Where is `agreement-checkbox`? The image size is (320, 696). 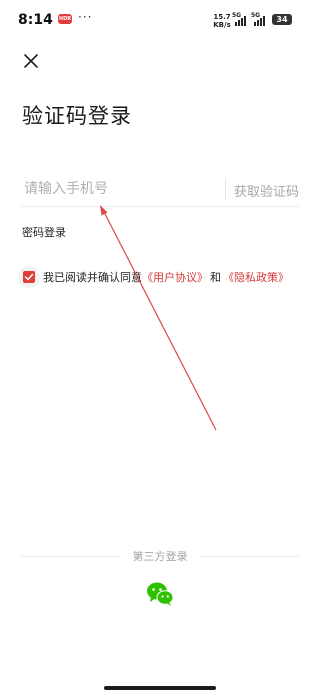
agreement-checkbox is located at coordinates (29, 277).